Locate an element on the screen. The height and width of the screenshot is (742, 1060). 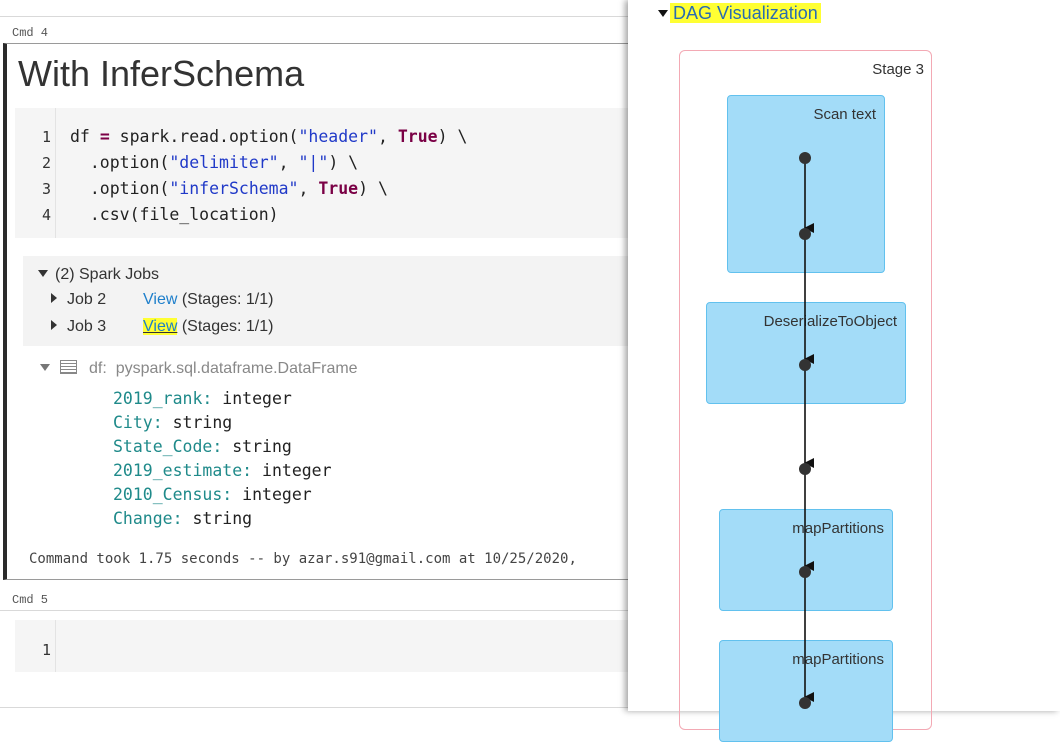
schema-field-name: 2019_rank: is located at coordinates (163, 398).